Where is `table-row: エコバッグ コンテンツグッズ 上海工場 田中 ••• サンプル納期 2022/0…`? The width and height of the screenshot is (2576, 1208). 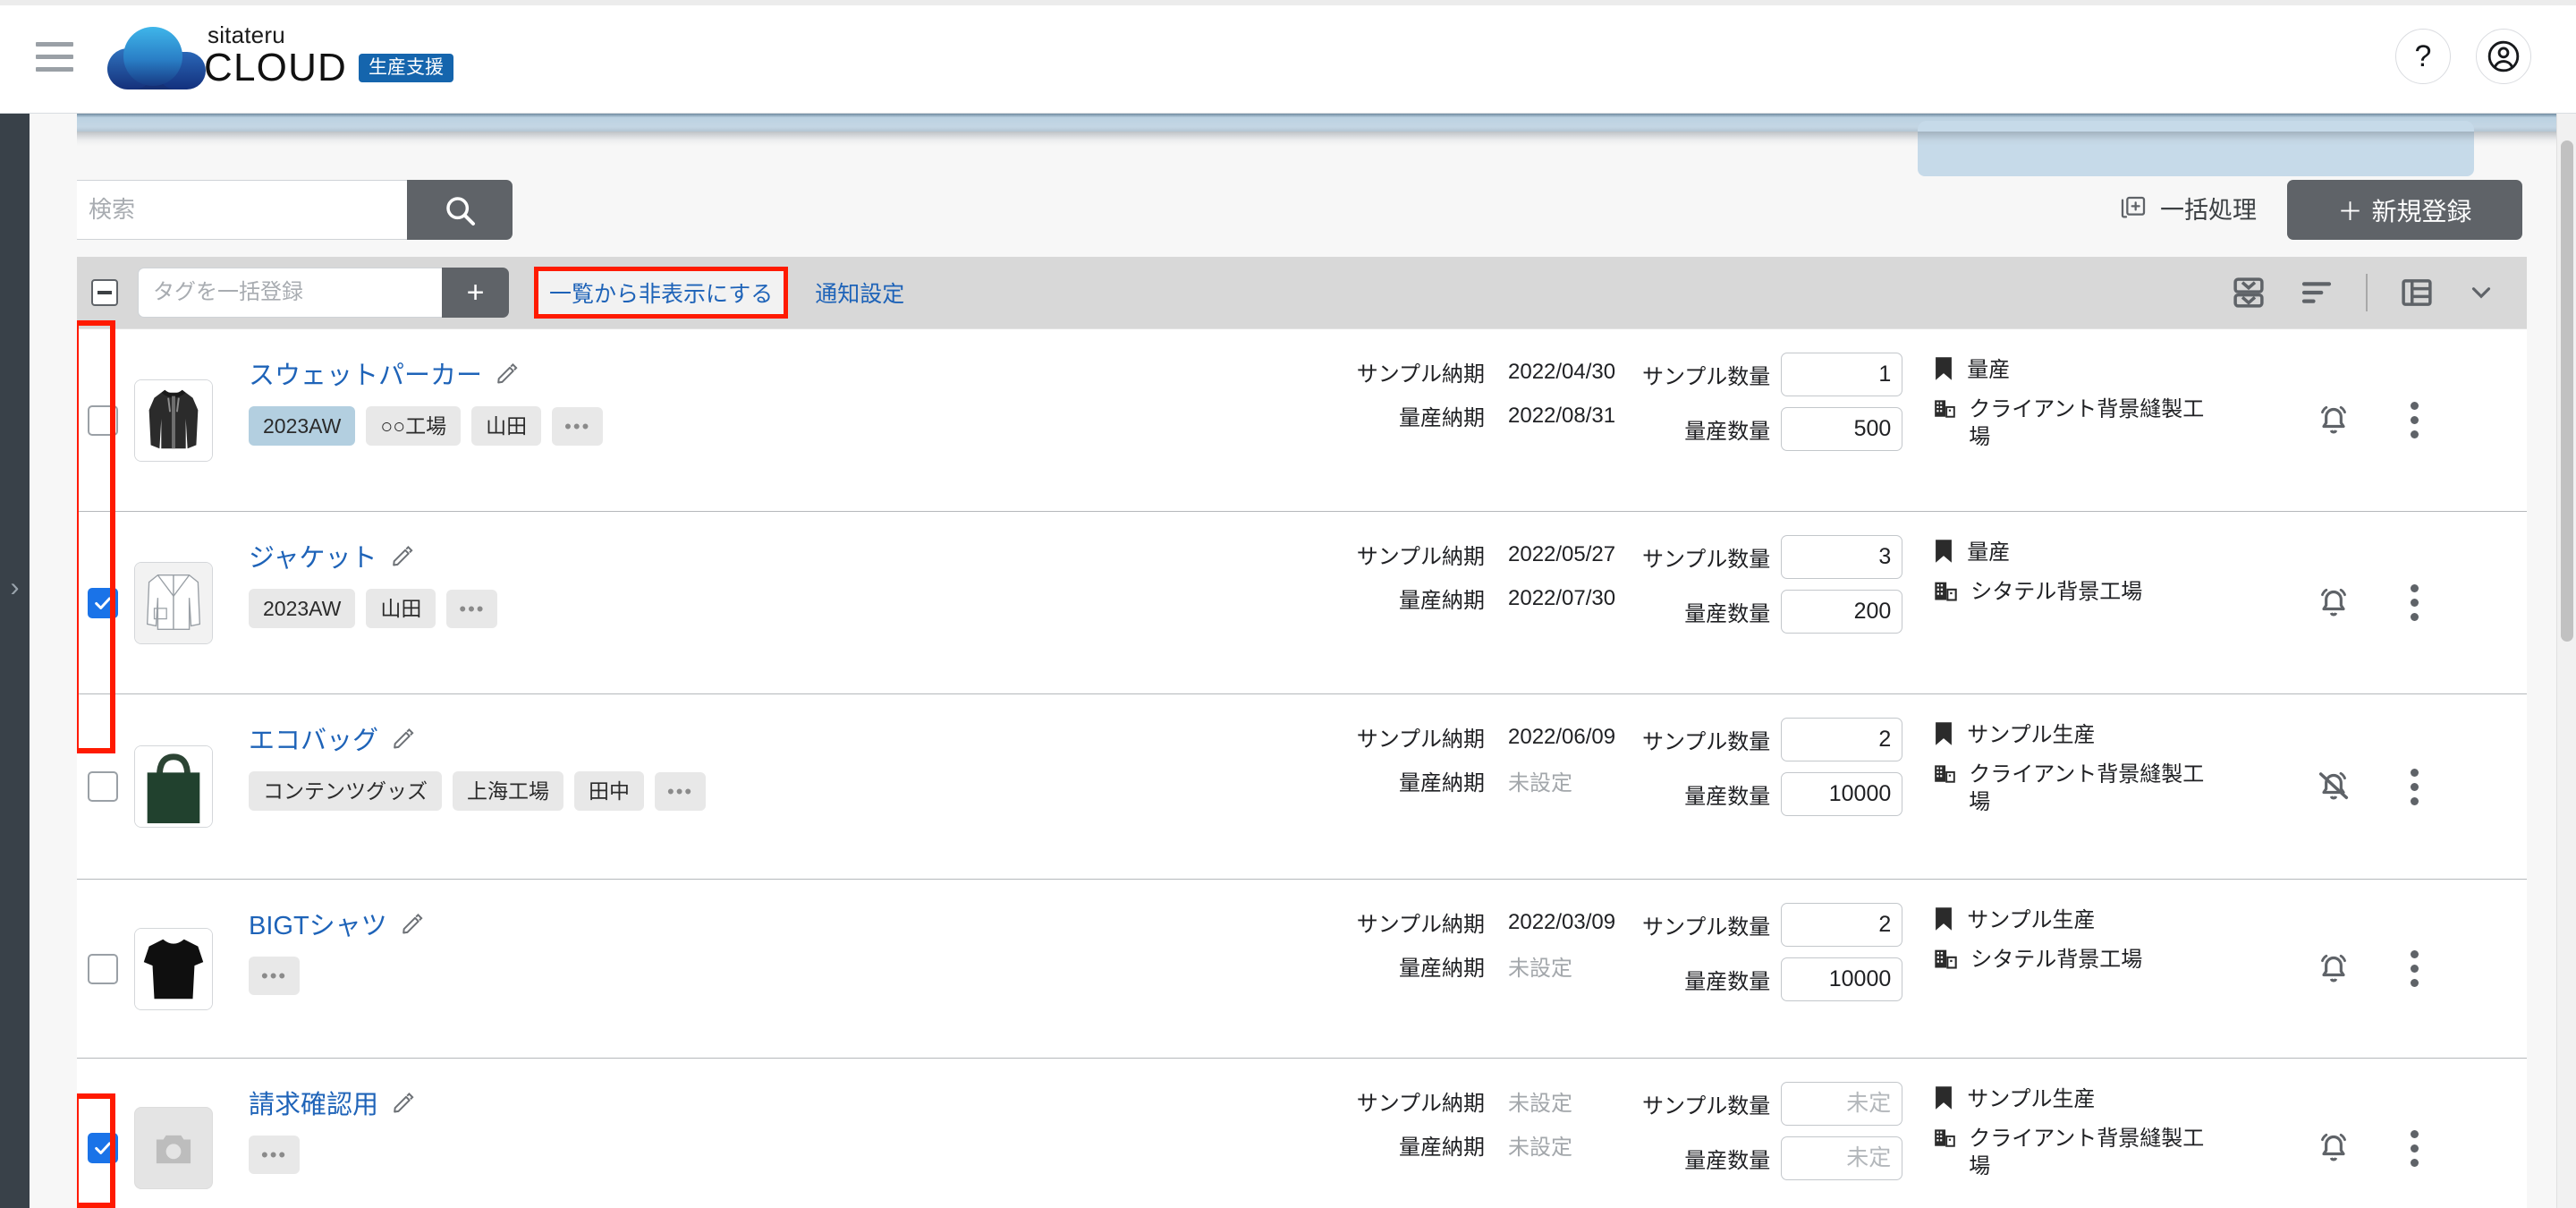 table-row: エコバッグ コンテンツグッズ 上海工場 田中 ••• サンプル納期 2022/0… is located at coordinates (1299, 787).